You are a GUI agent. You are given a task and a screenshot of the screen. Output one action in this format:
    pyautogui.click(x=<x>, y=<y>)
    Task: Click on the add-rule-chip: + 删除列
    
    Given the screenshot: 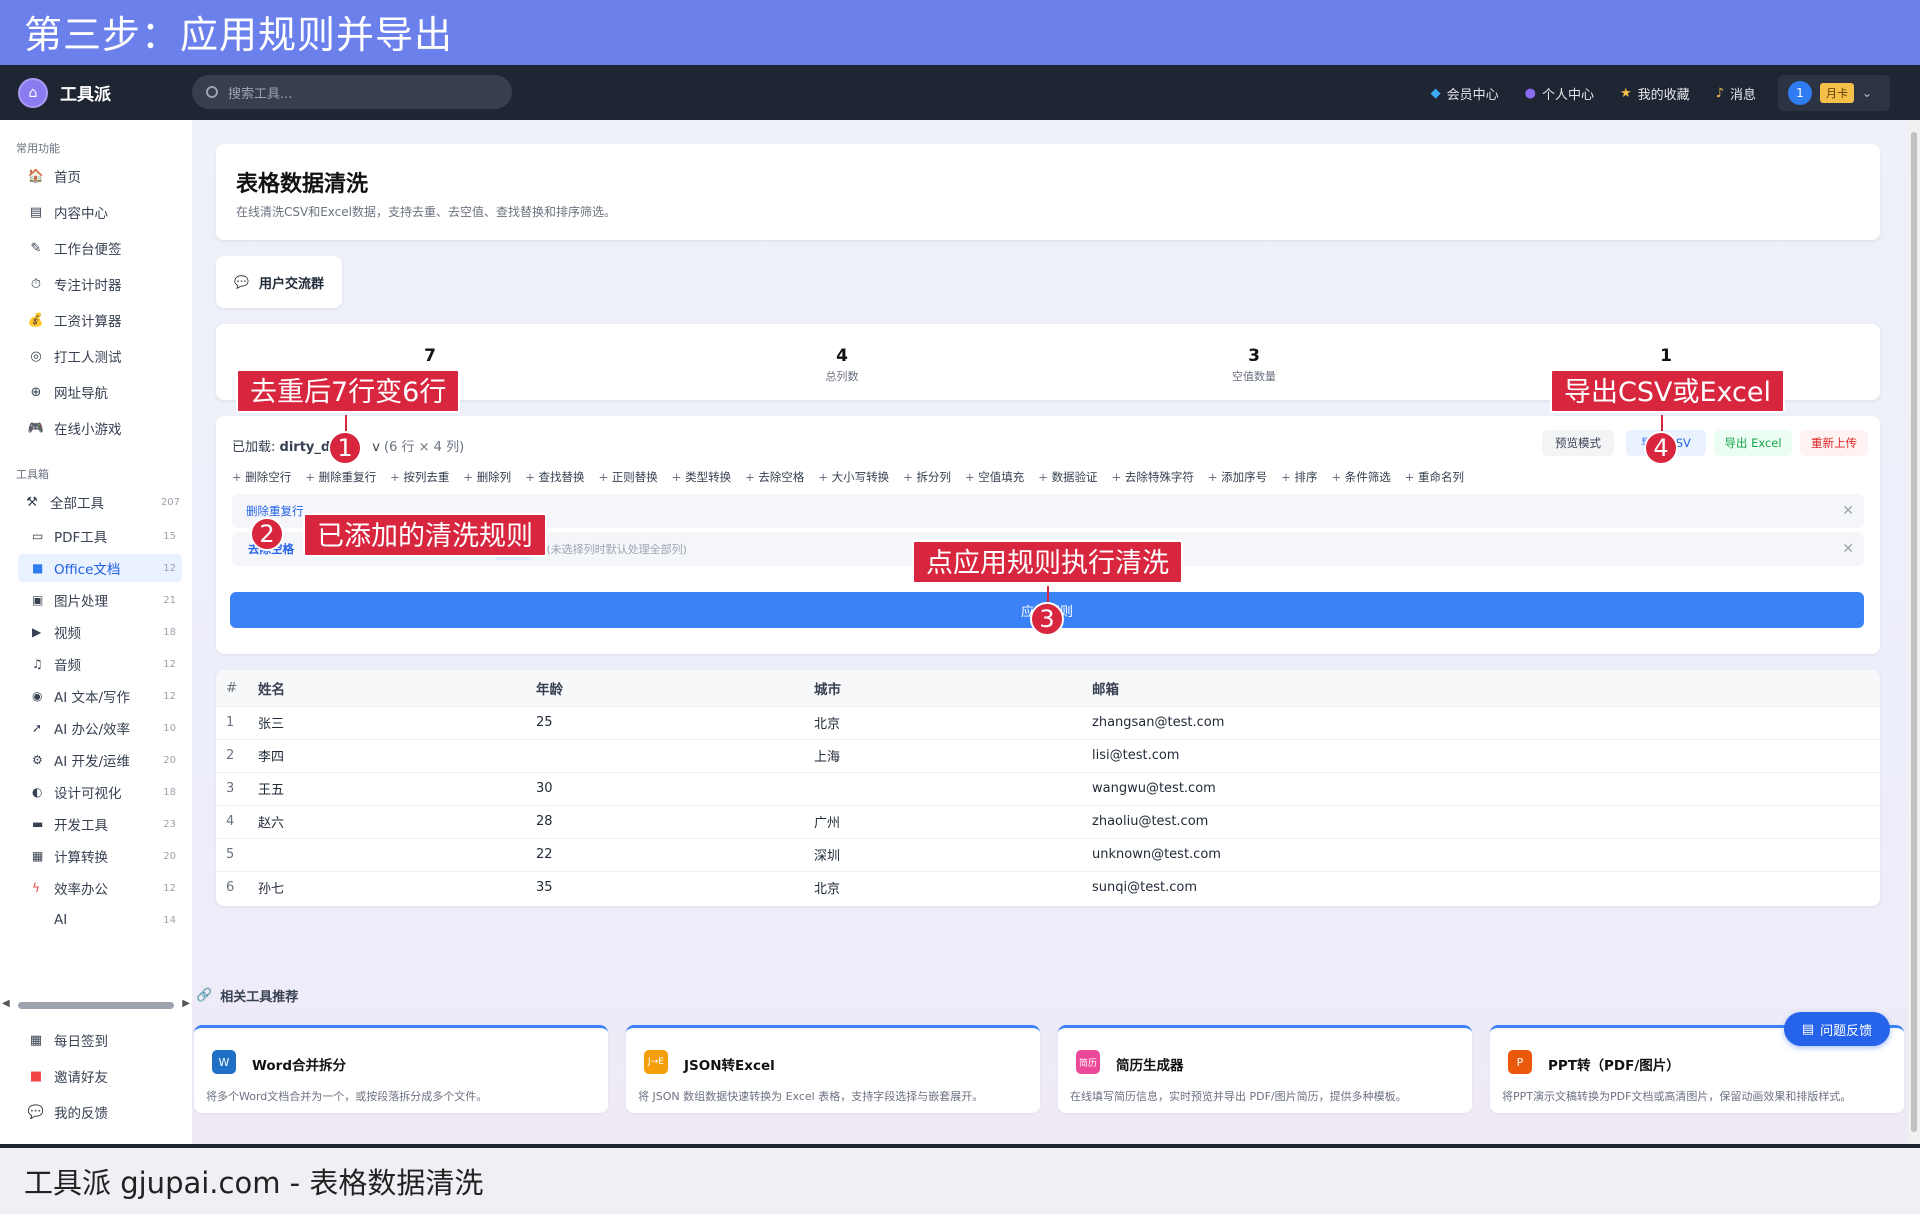 What is the action you would take?
    pyautogui.click(x=487, y=477)
    